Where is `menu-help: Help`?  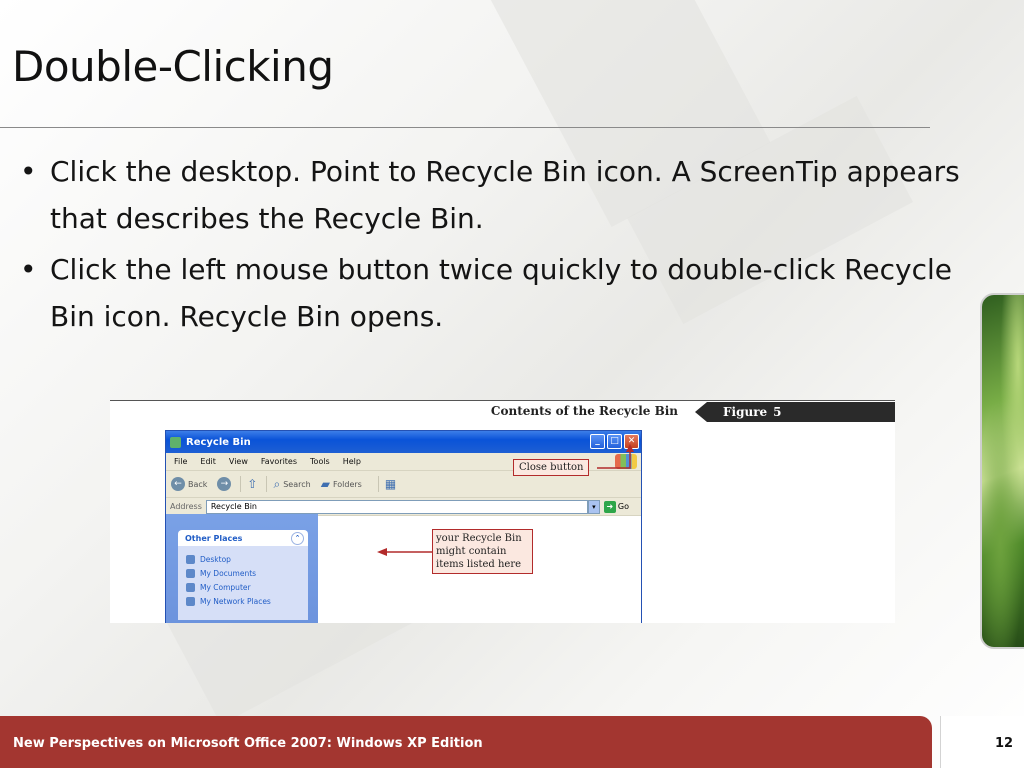
menu-help: Help is located at coordinates (352, 461).